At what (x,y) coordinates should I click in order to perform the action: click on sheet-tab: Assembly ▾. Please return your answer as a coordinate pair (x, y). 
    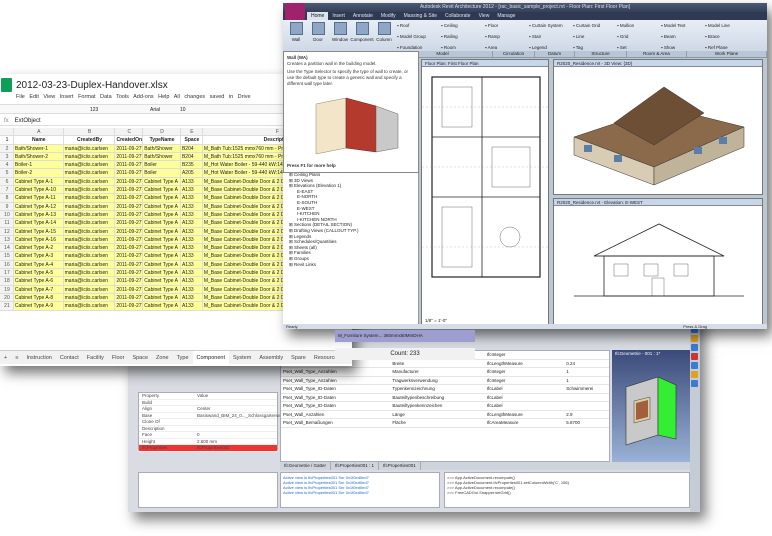
    Looking at the image, I should click on (271, 357).